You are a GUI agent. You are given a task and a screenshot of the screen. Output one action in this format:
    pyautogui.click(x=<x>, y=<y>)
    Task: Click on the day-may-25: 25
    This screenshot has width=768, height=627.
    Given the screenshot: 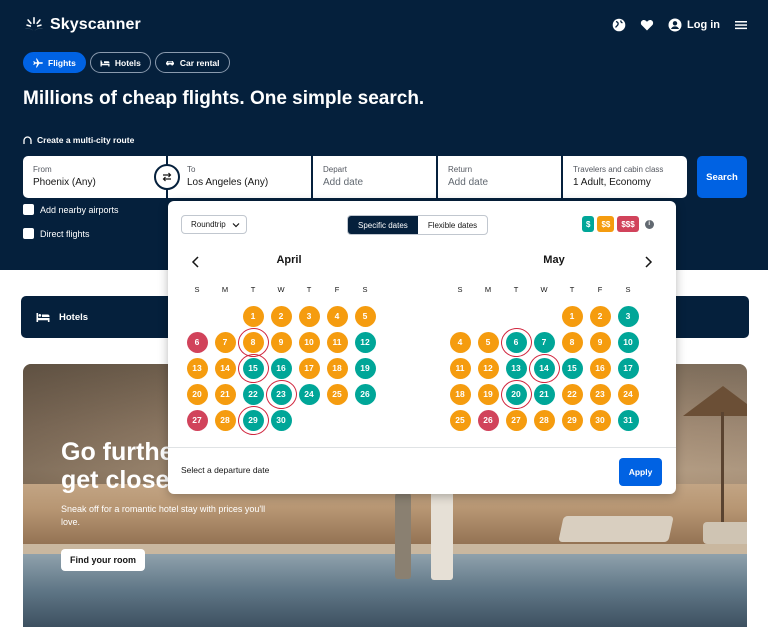 What is the action you would take?
    pyautogui.click(x=460, y=420)
    